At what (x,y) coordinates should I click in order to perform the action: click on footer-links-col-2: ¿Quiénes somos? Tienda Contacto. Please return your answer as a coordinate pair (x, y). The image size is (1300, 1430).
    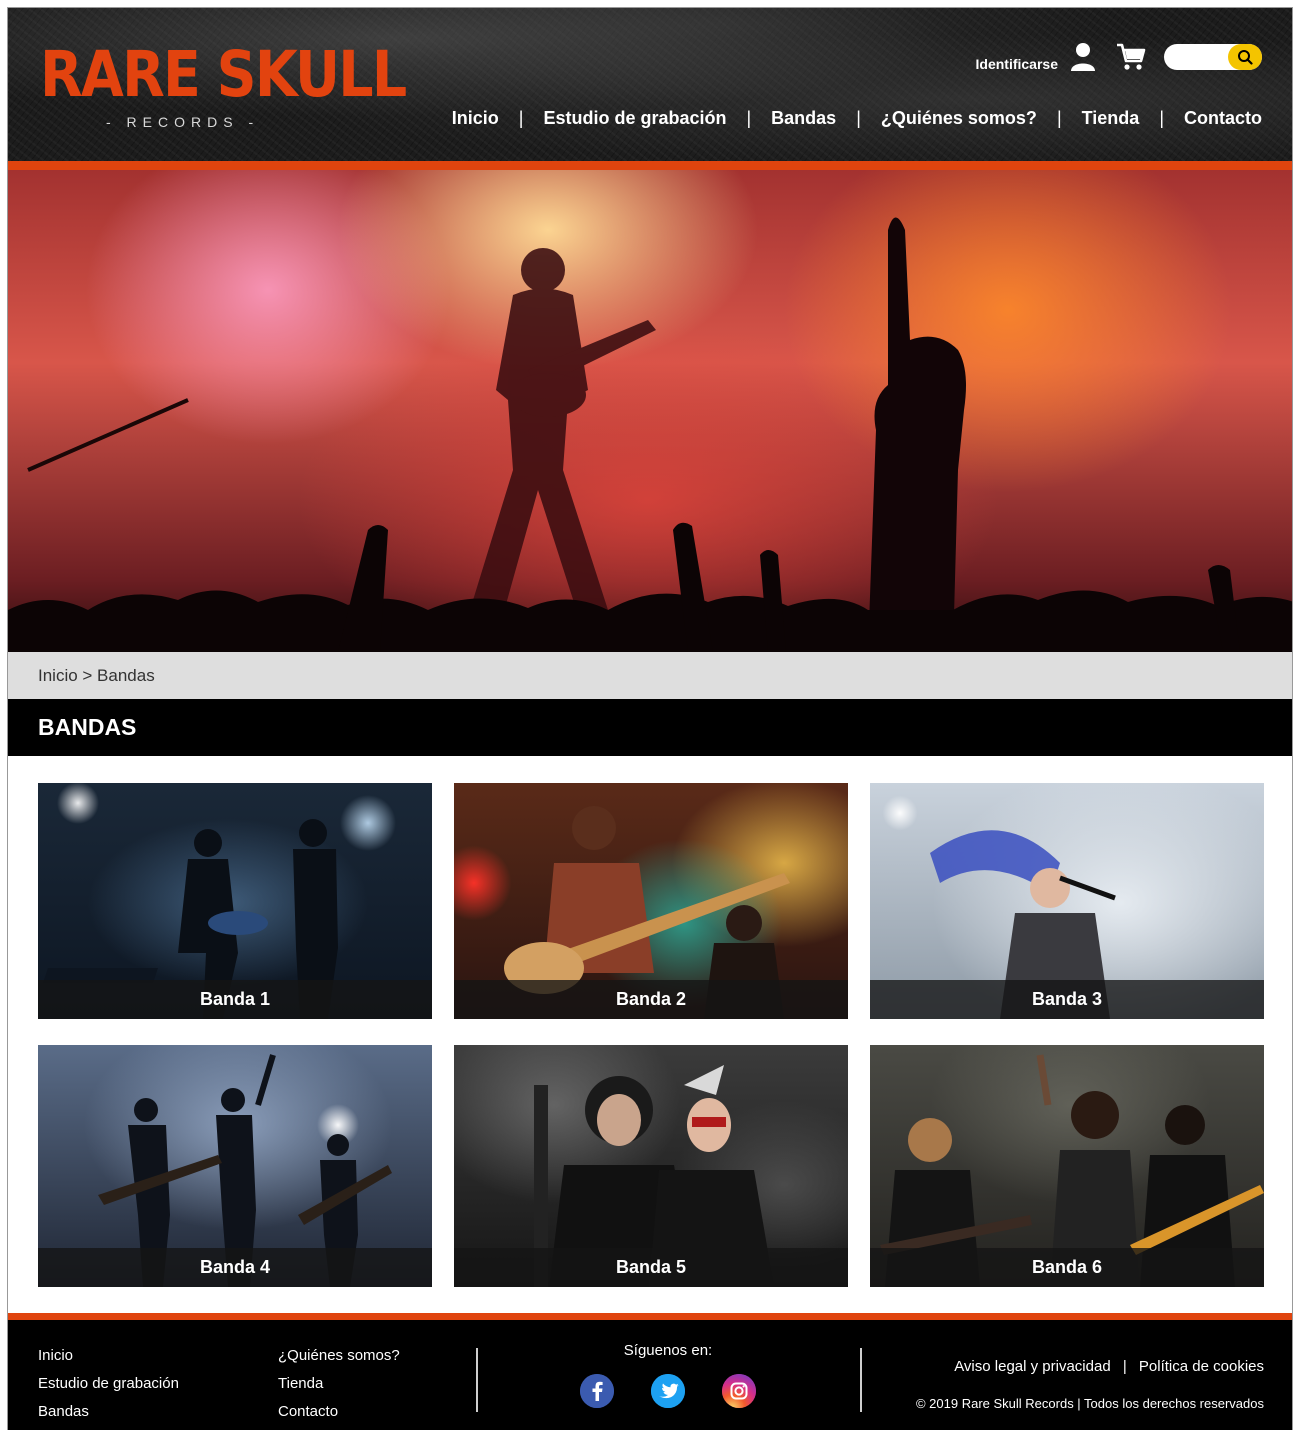
    Looking at the image, I should click on (339, 1384).